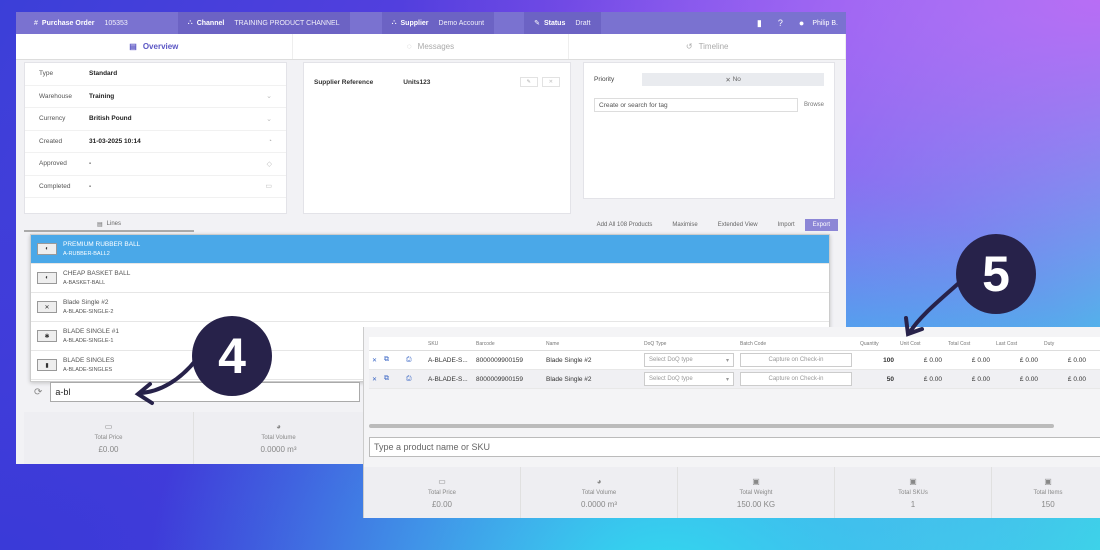  I want to click on total-items: ▣ Total Items 150, so click(1048, 492).